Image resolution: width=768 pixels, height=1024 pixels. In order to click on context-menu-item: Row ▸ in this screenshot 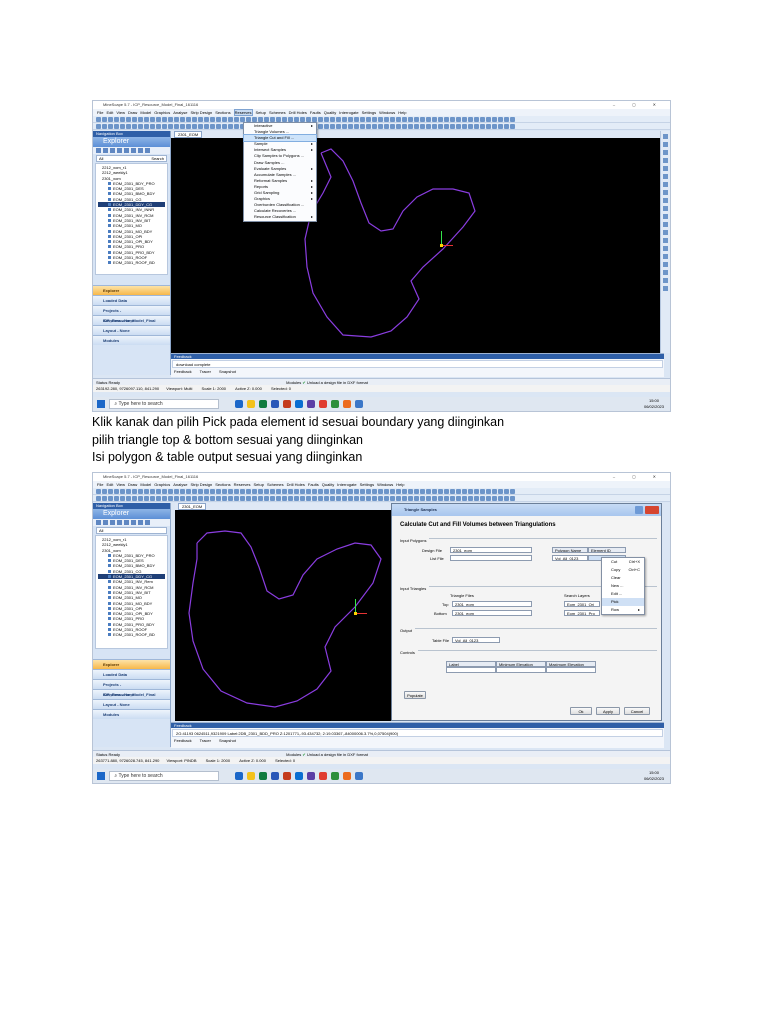, I will do `click(623, 610)`.